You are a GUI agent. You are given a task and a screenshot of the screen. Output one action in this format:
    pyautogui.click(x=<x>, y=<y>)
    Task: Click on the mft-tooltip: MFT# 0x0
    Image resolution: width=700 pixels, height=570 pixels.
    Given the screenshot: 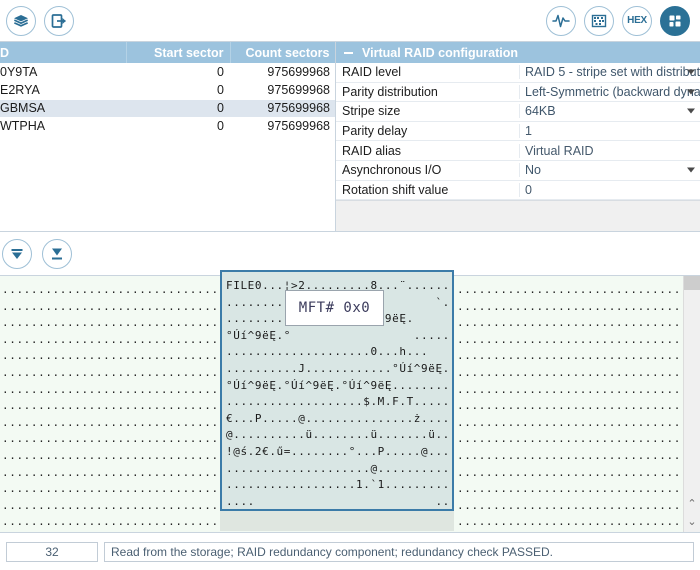 What is the action you would take?
    pyautogui.click(x=334, y=308)
    